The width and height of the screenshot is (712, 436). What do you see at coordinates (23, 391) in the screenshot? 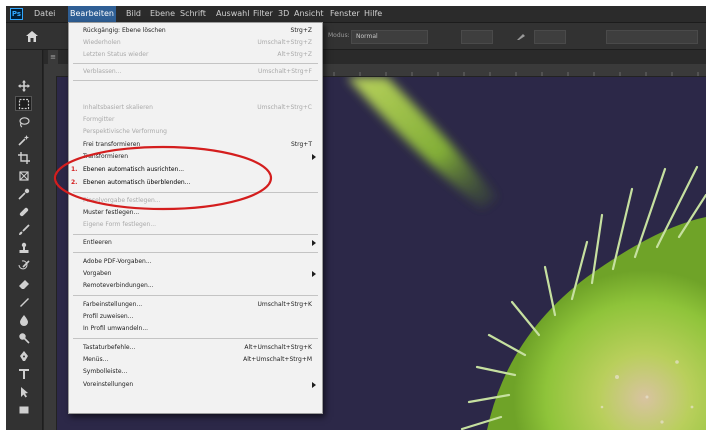
I see `path-selection-icon` at bounding box center [23, 391].